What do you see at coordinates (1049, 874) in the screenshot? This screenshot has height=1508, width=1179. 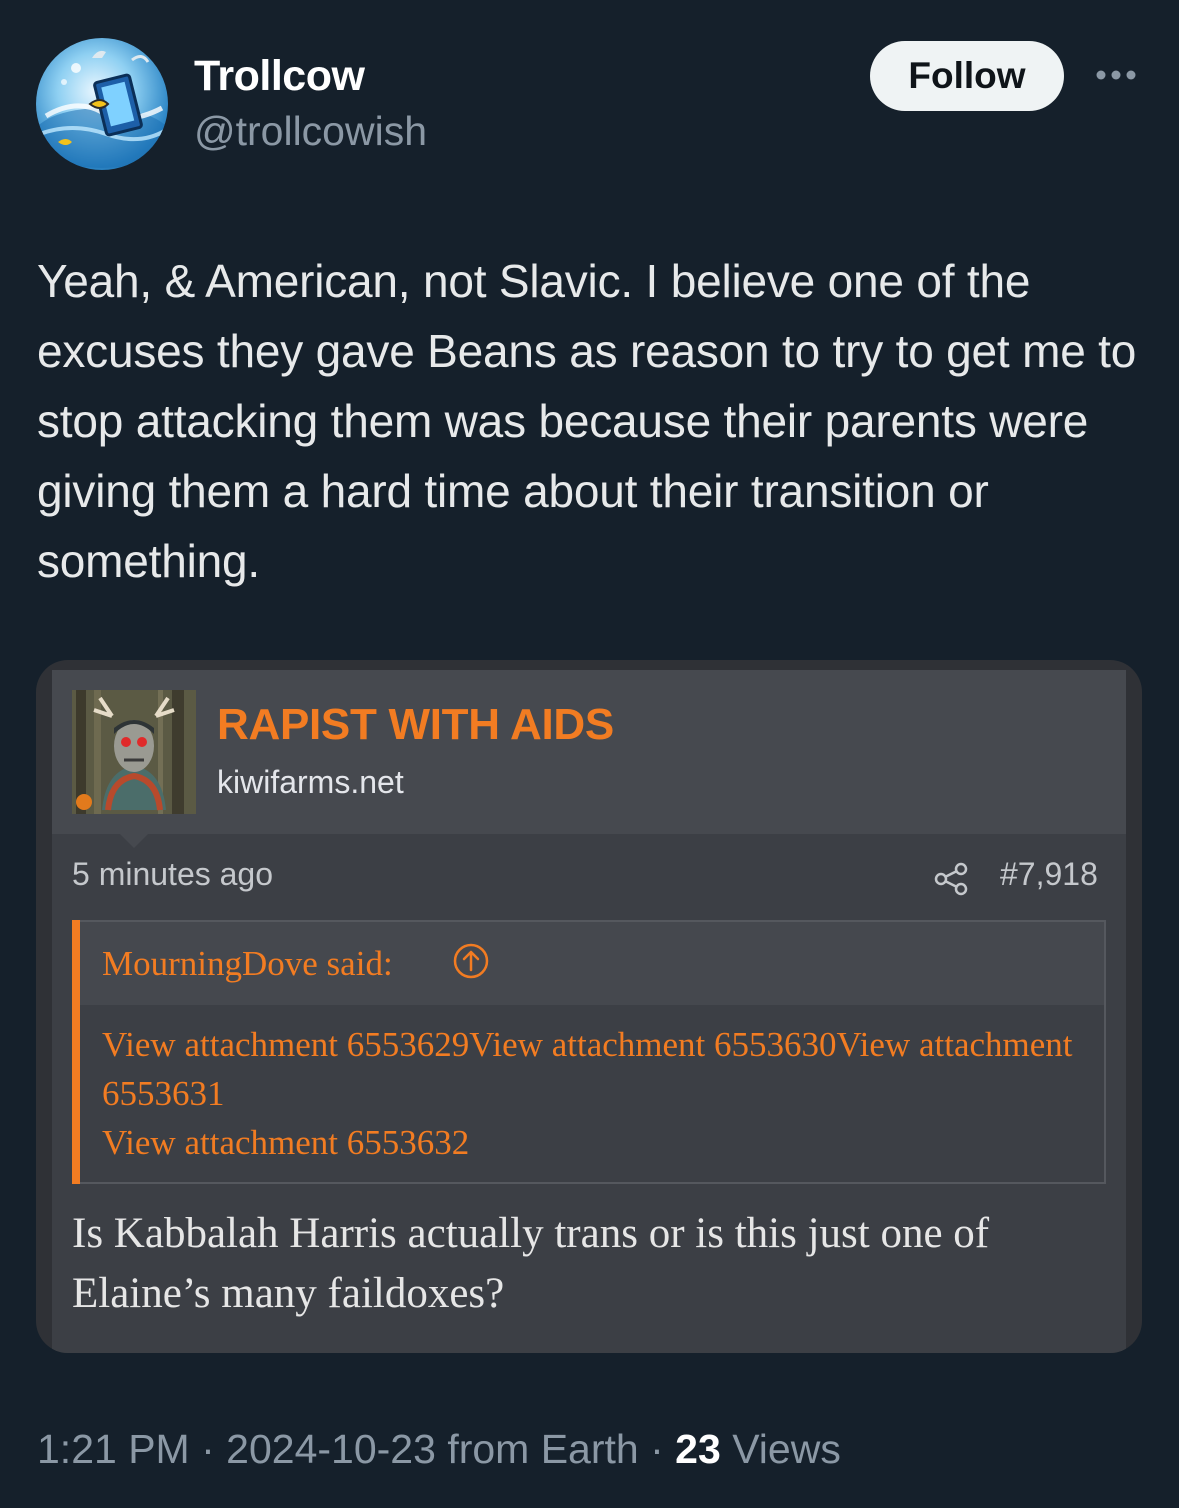 I see `post-number: #7,918` at bounding box center [1049, 874].